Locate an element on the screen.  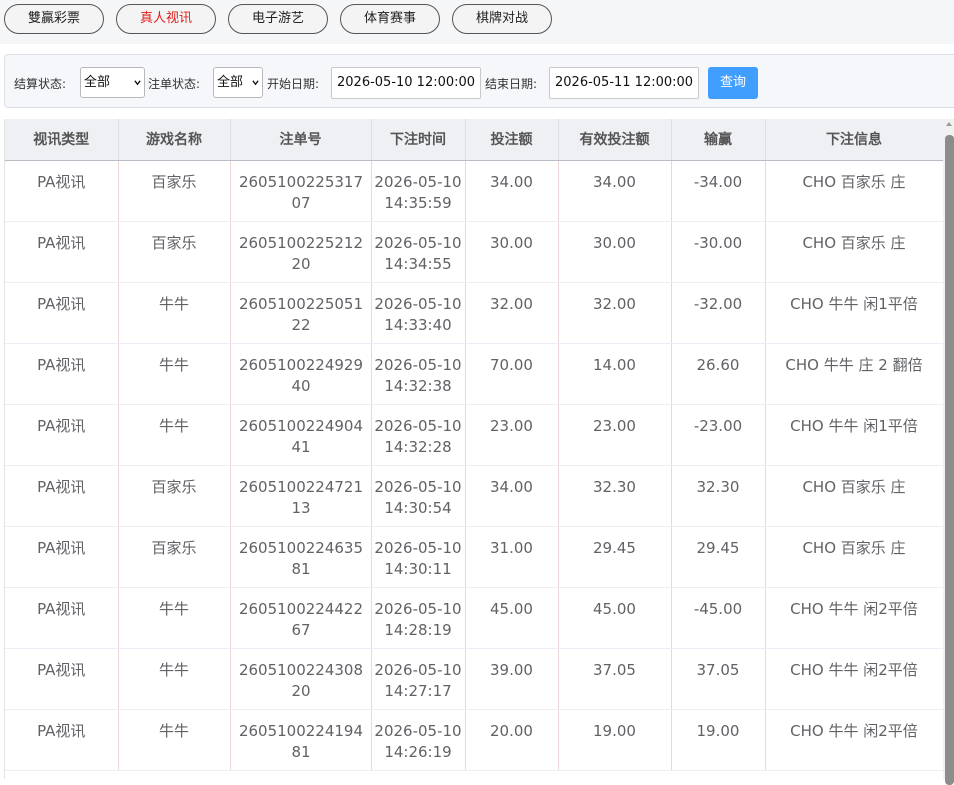
cell-order-number: 260510022490441 is located at coordinates (301, 435).